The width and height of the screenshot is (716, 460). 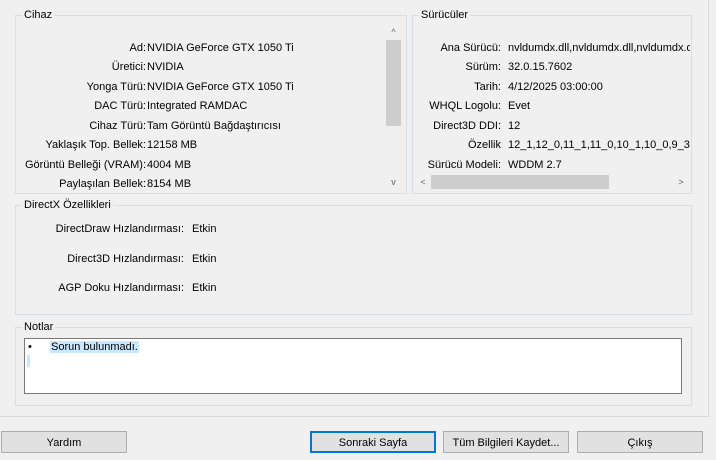 I want to click on device-label: Üretici:, so click(x=128, y=67).